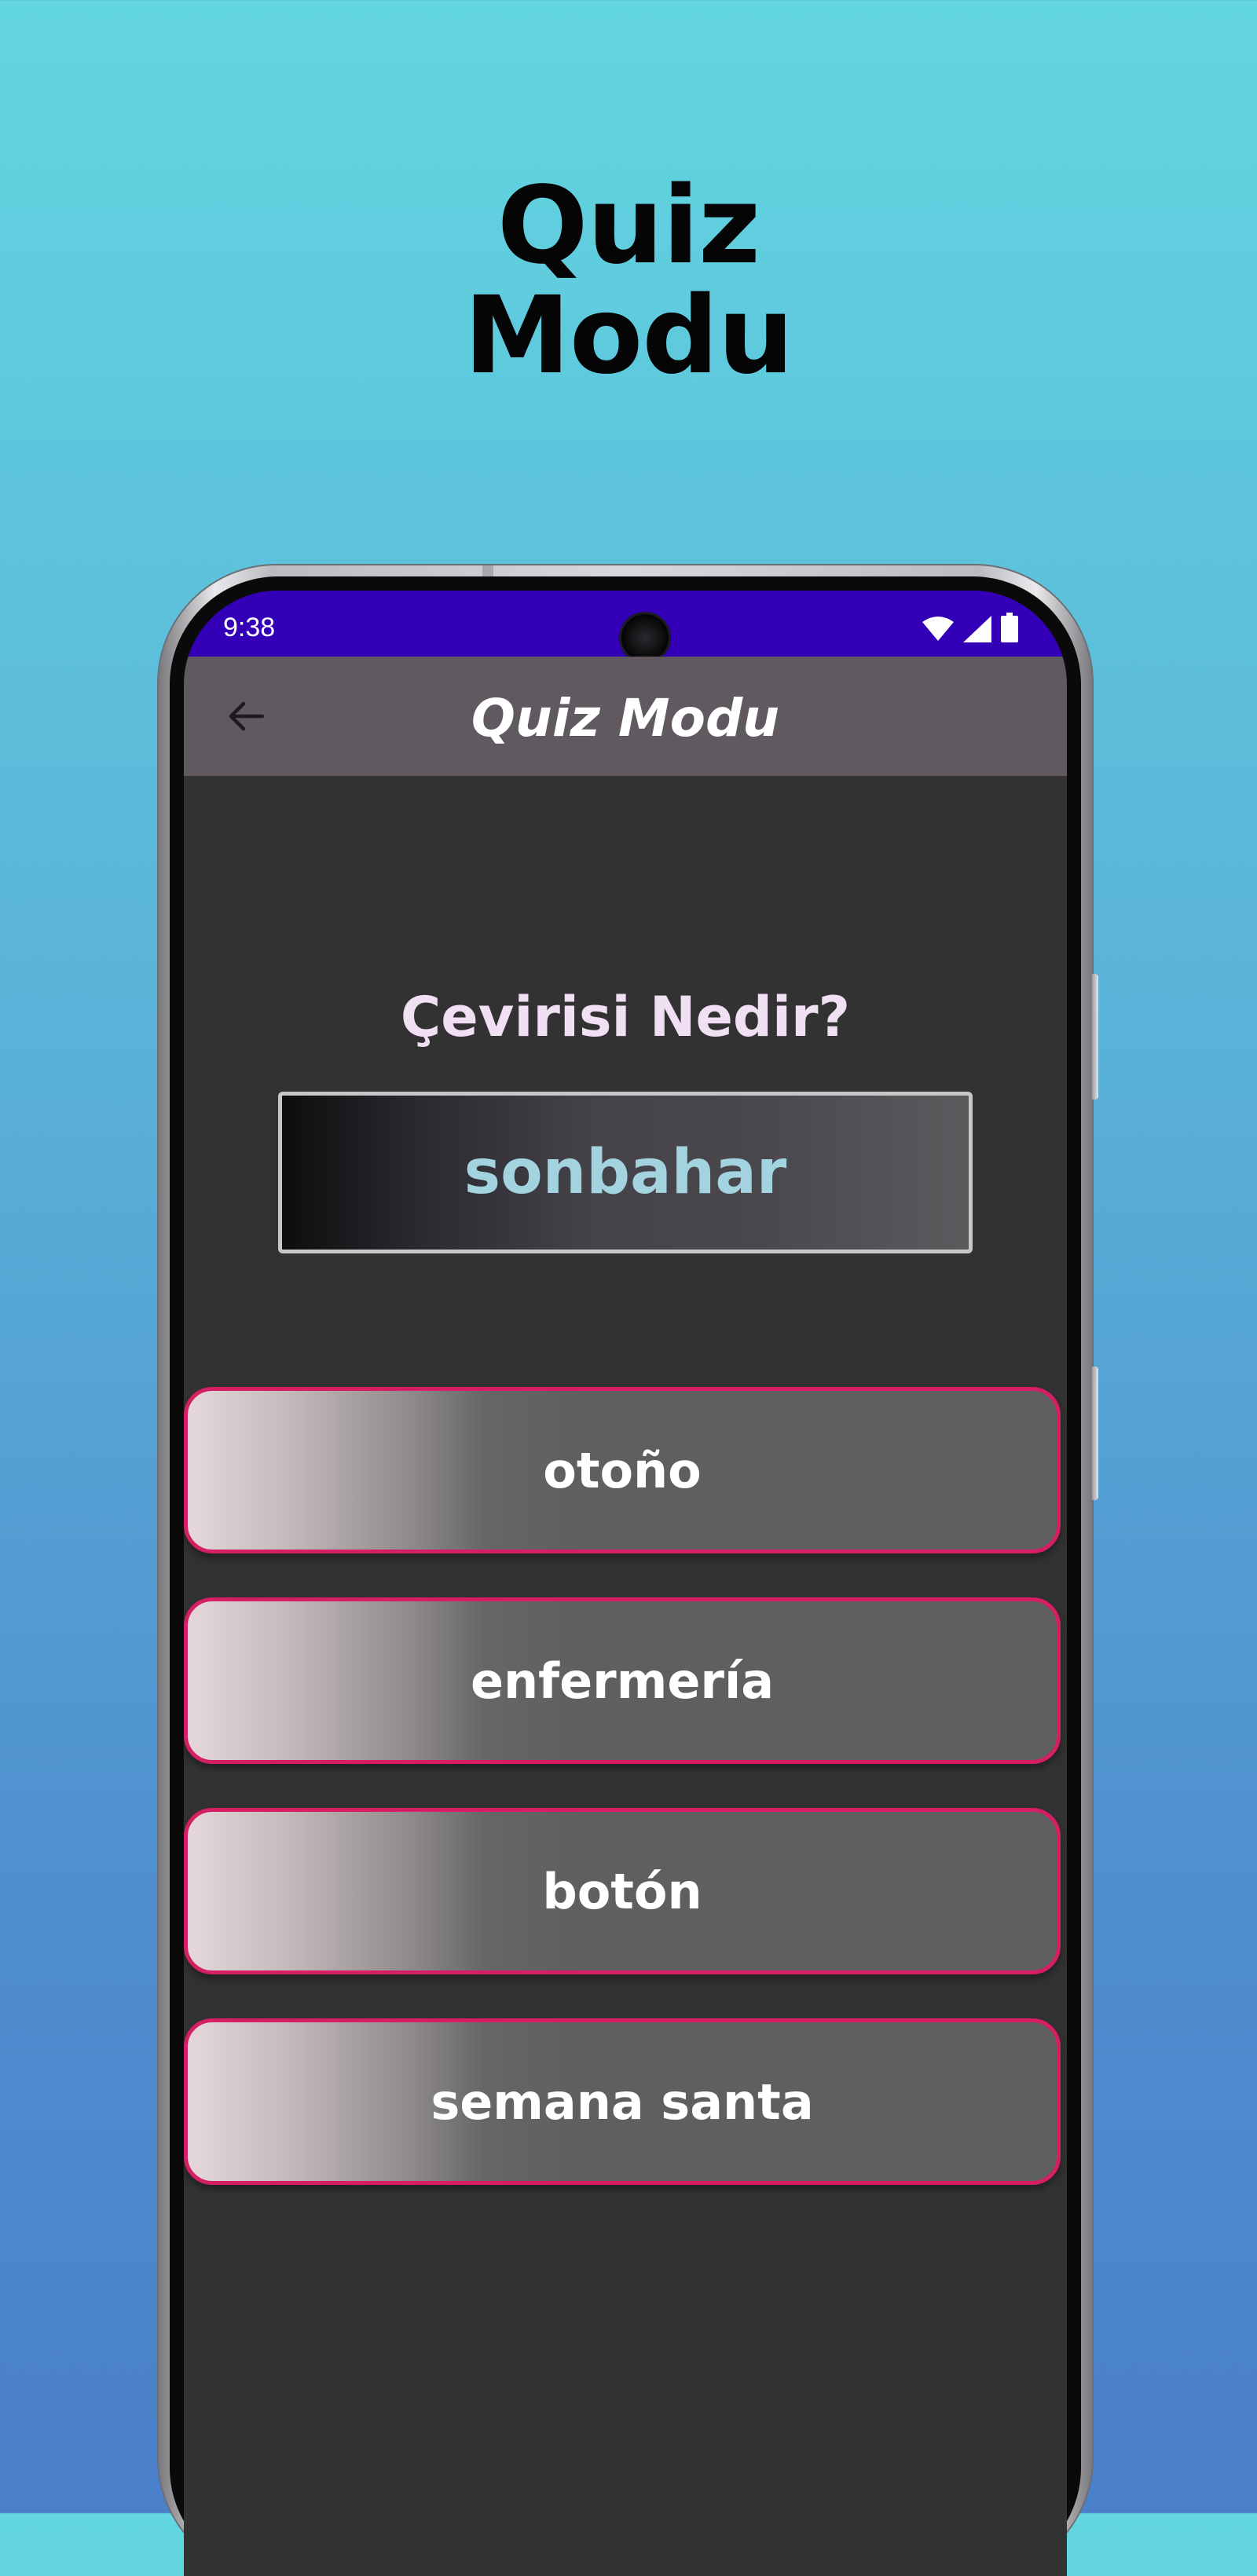  Describe the element at coordinates (977, 629) in the screenshot. I see `signal-icon` at that location.